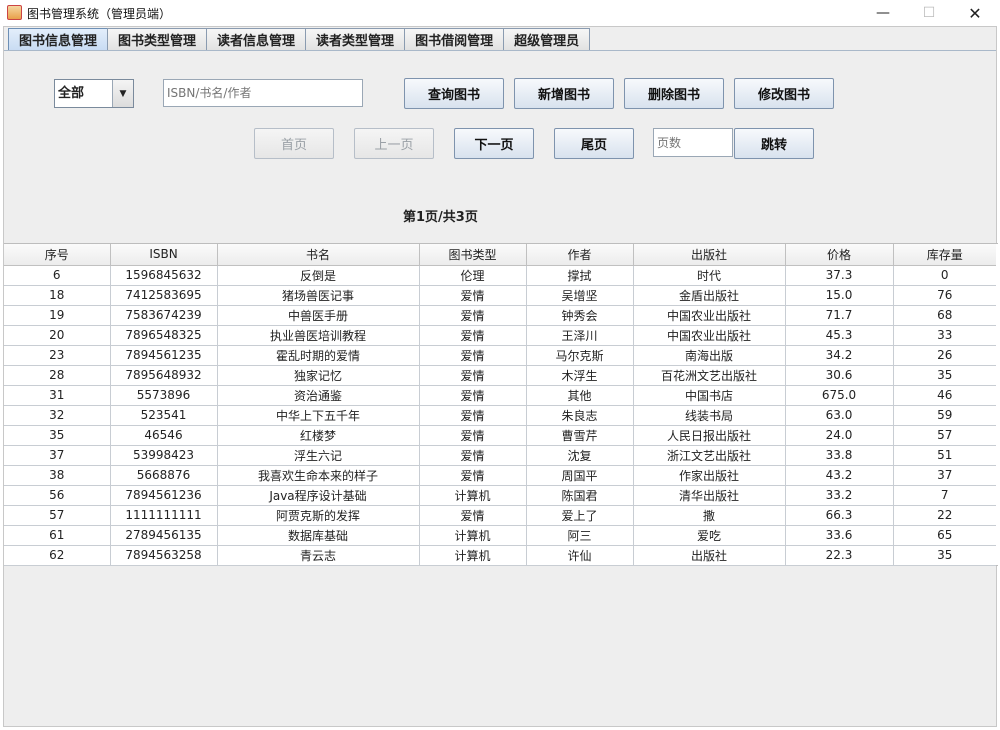 Image resolution: width=1000 pixels, height=730 pixels. What do you see at coordinates (57, 255) in the screenshot?
I see `column-header: 序号` at bounding box center [57, 255].